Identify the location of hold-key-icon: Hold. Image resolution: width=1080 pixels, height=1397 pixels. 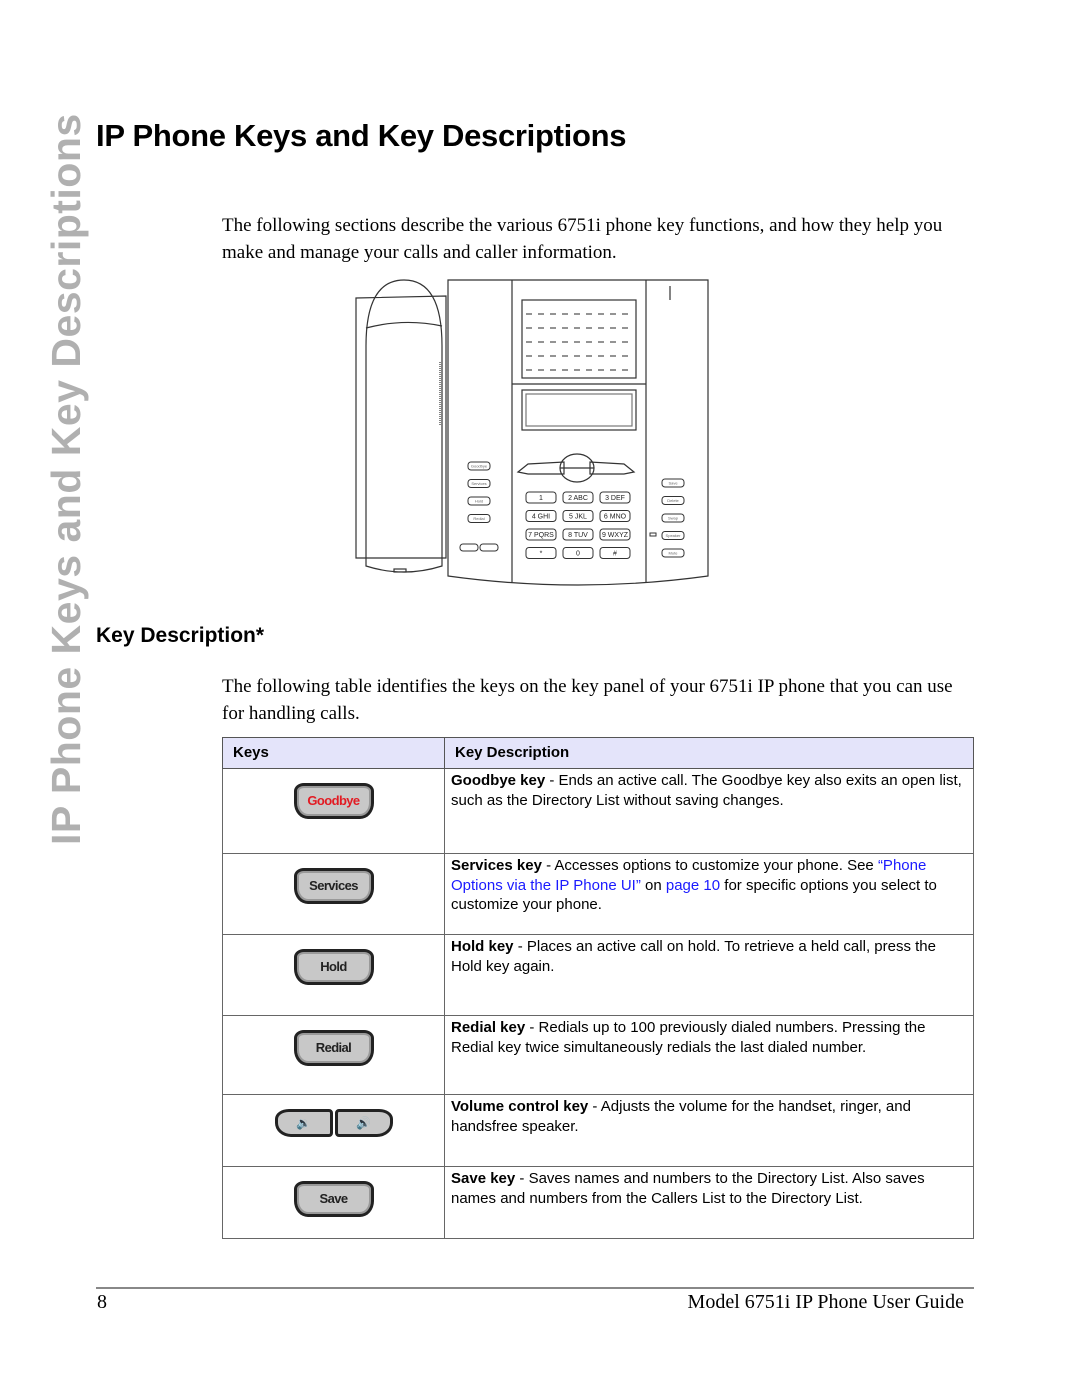
(333, 967).